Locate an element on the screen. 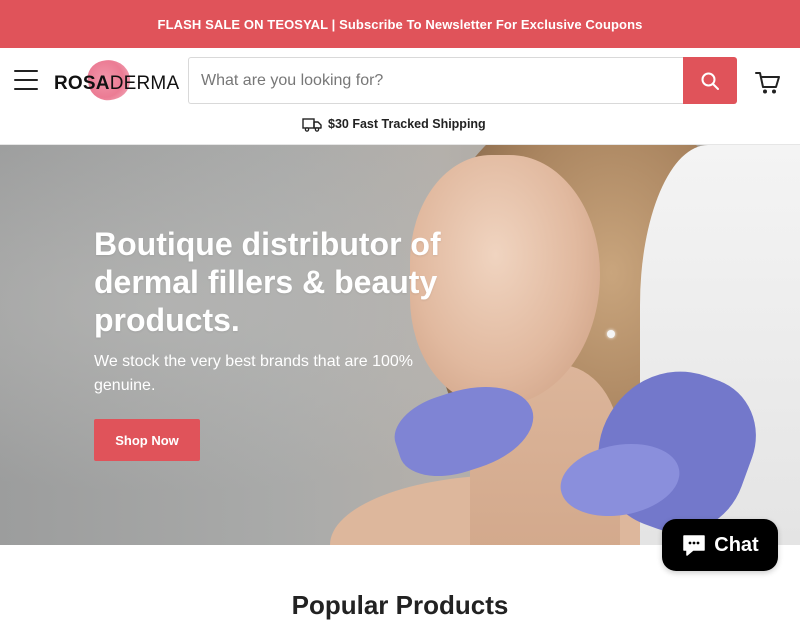 The width and height of the screenshot is (800, 621). shipping-link: $30 Fast Tracked Shipping is located at coordinates (394, 124).